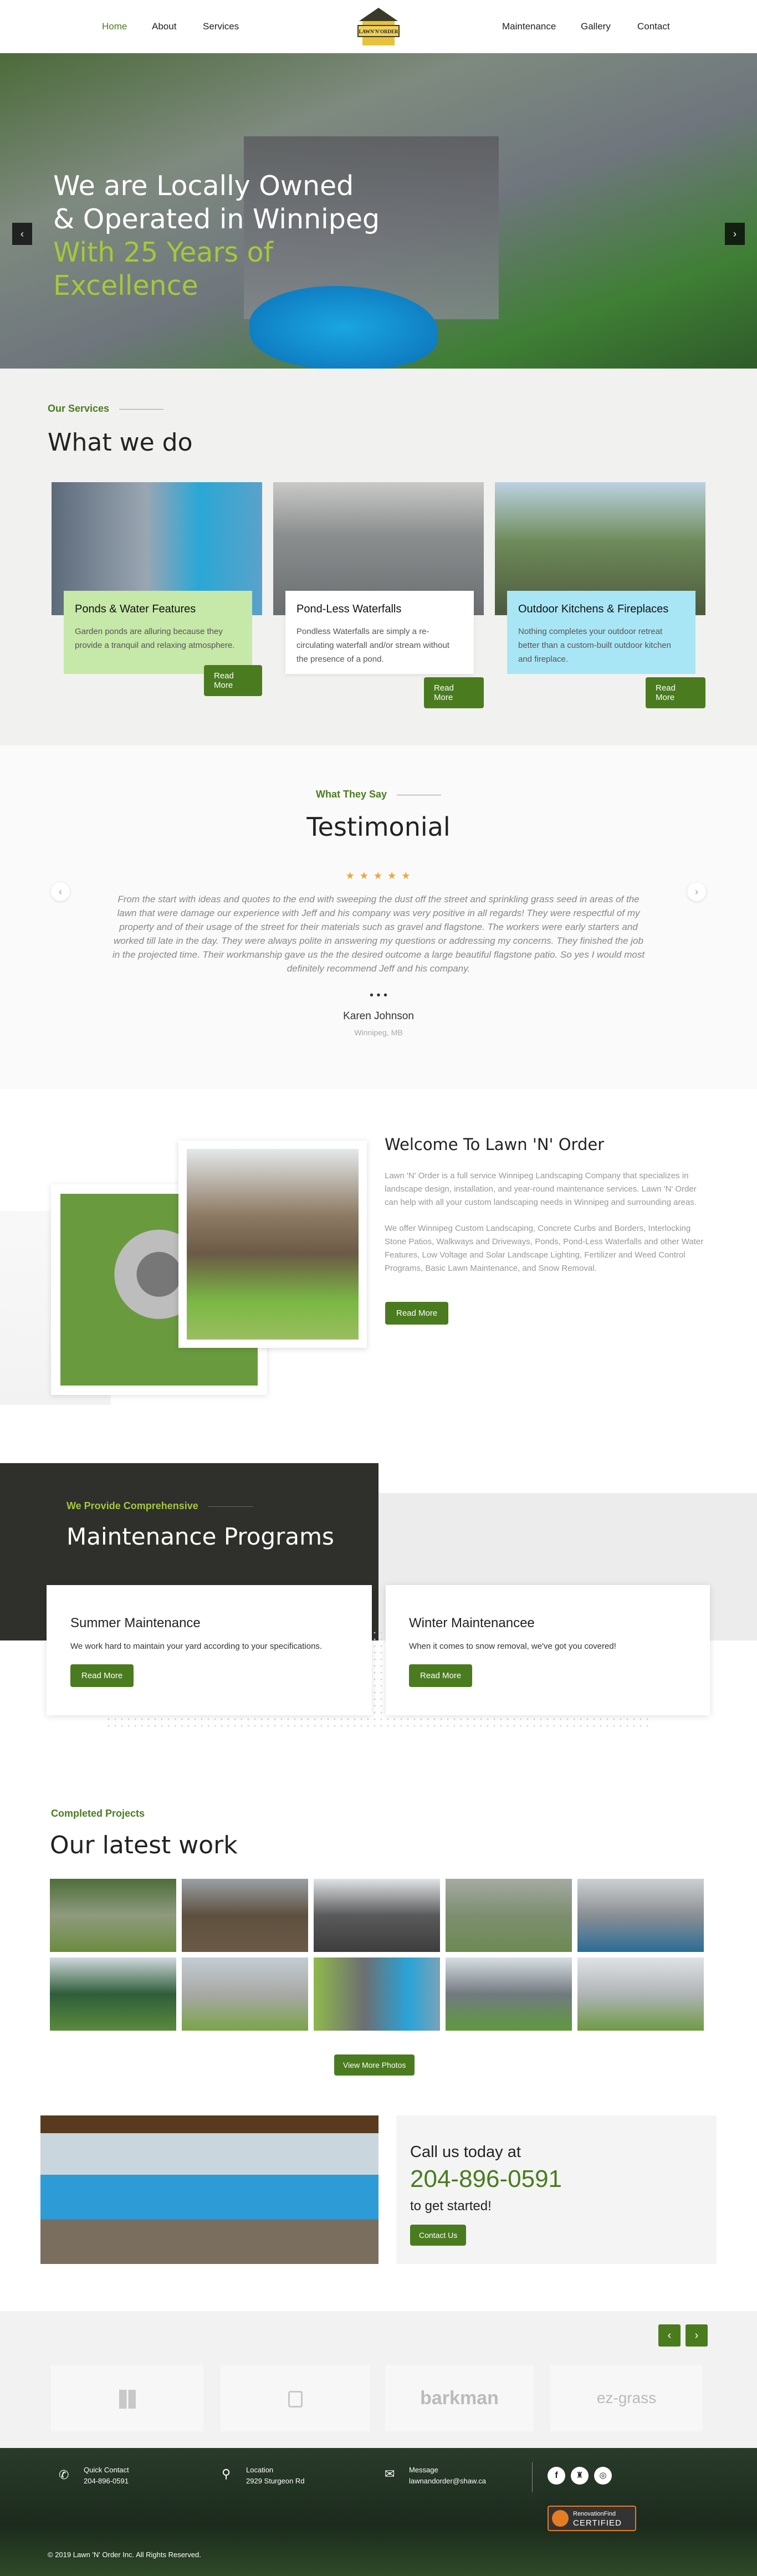 This screenshot has width=757, height=2576. What do you see at coordinates (260, 2470) in the screenshot?
I see `location-label: Location` at bounding box center [260, 2470].